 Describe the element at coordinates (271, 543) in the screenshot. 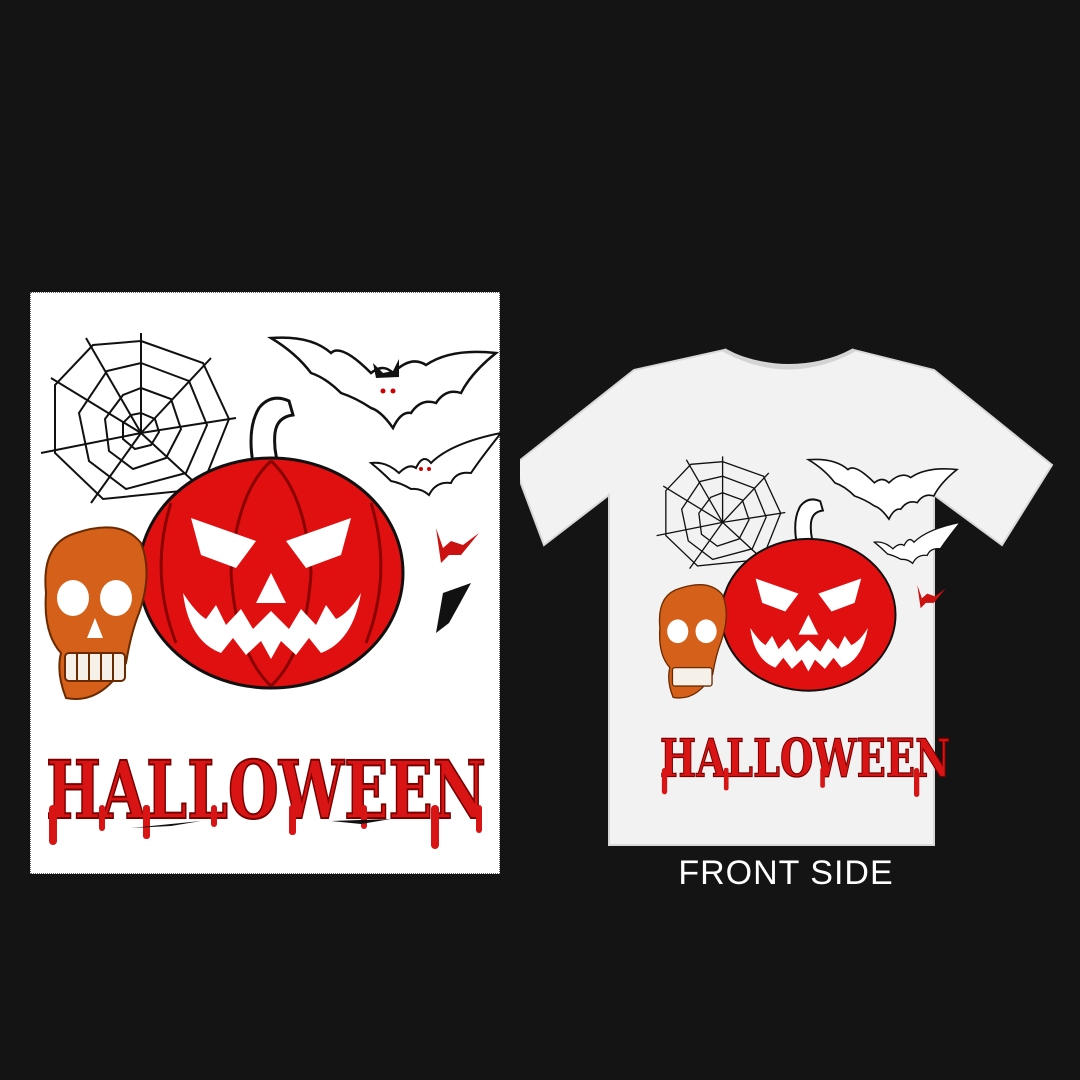

I see `pumpkin-icon` at that location.